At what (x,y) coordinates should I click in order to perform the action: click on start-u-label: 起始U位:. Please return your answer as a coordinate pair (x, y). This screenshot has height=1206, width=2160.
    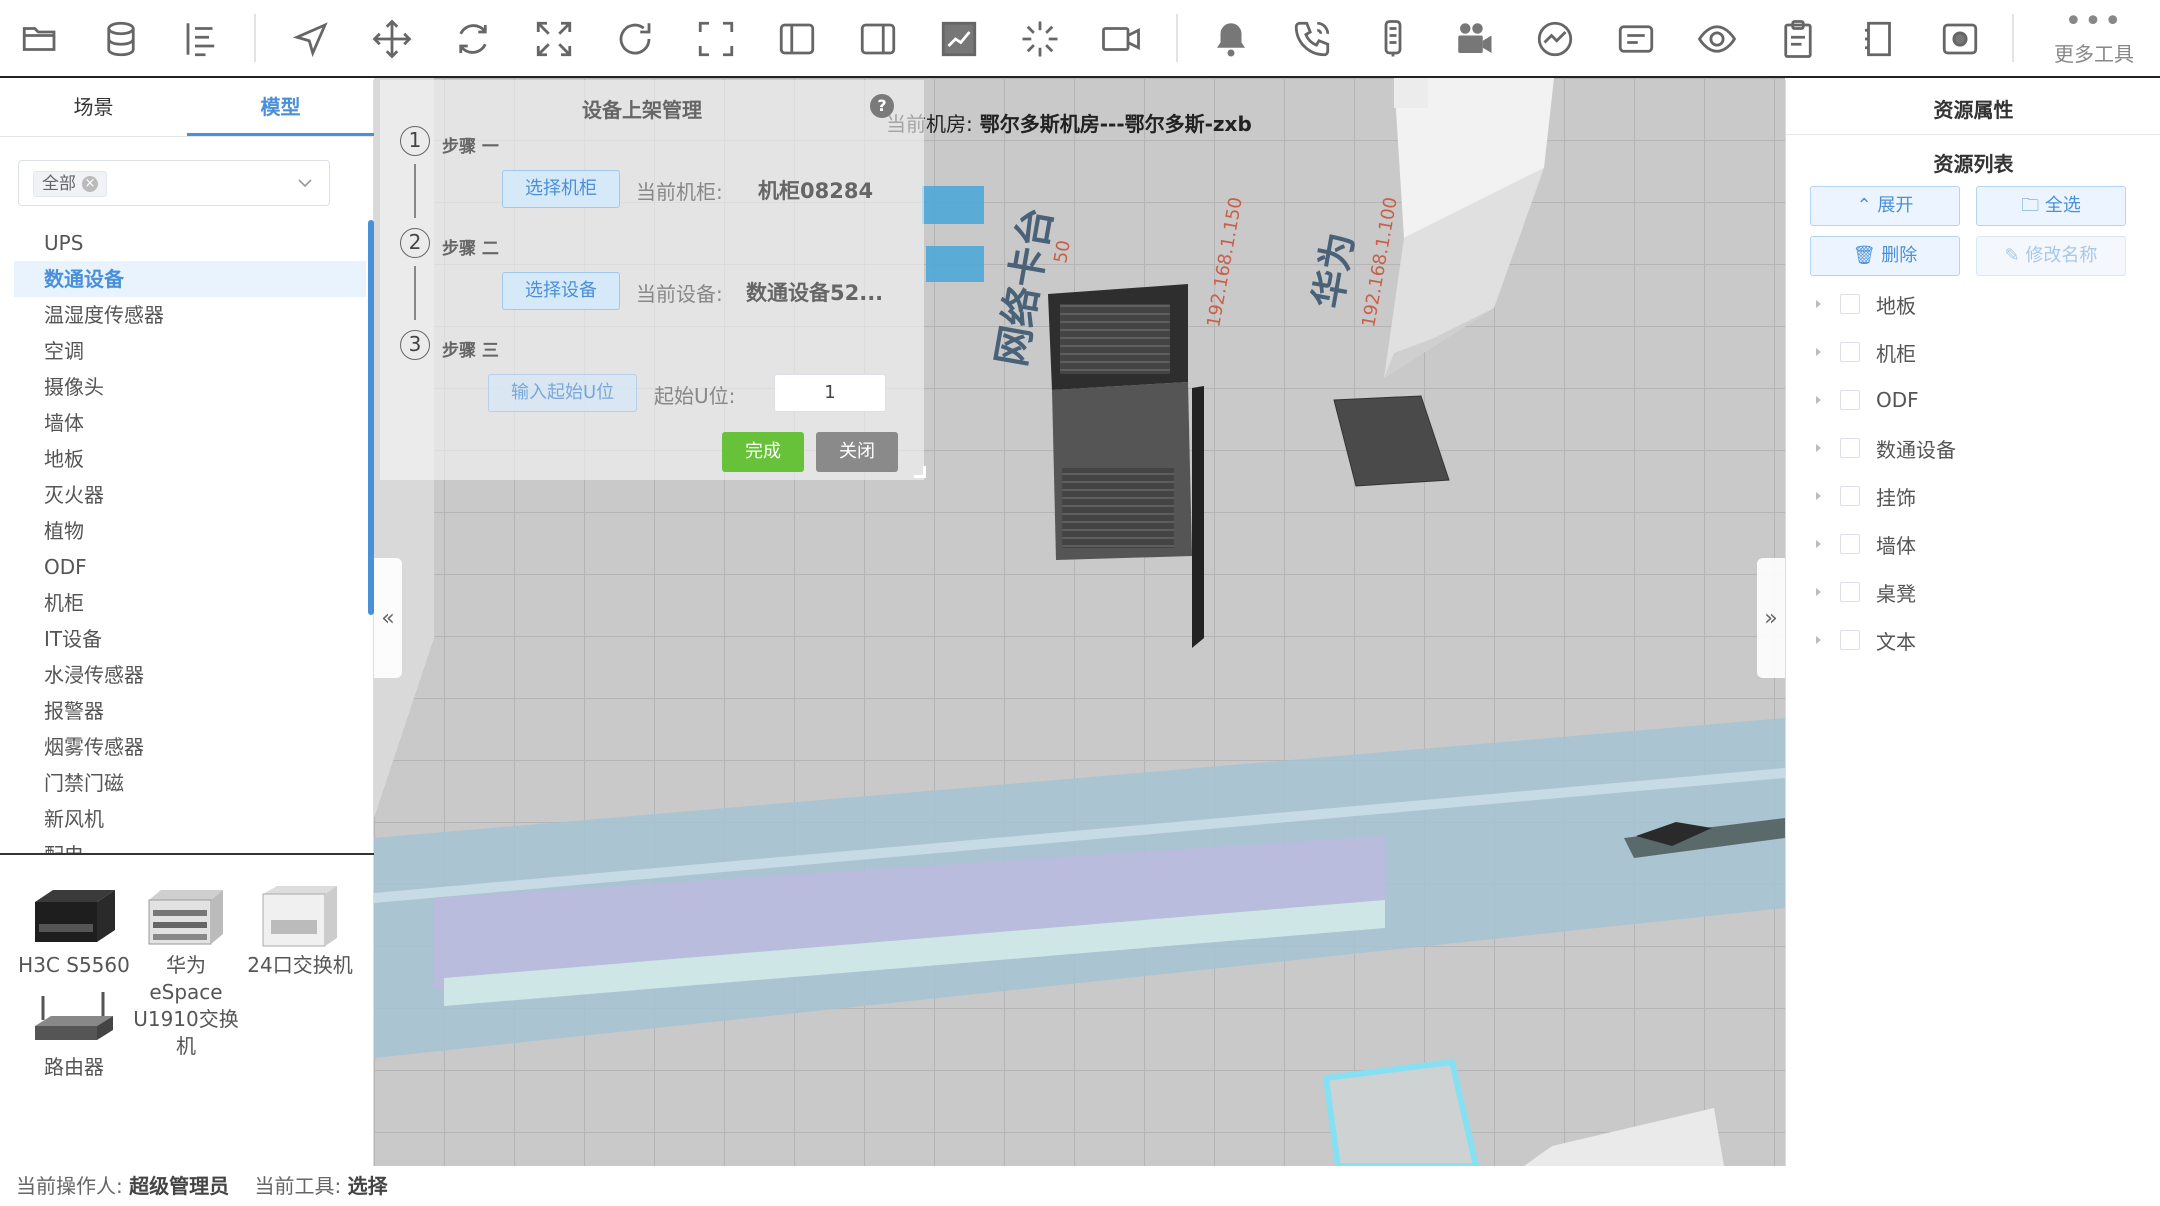
    Looking at the image, I should click on (695, 396).